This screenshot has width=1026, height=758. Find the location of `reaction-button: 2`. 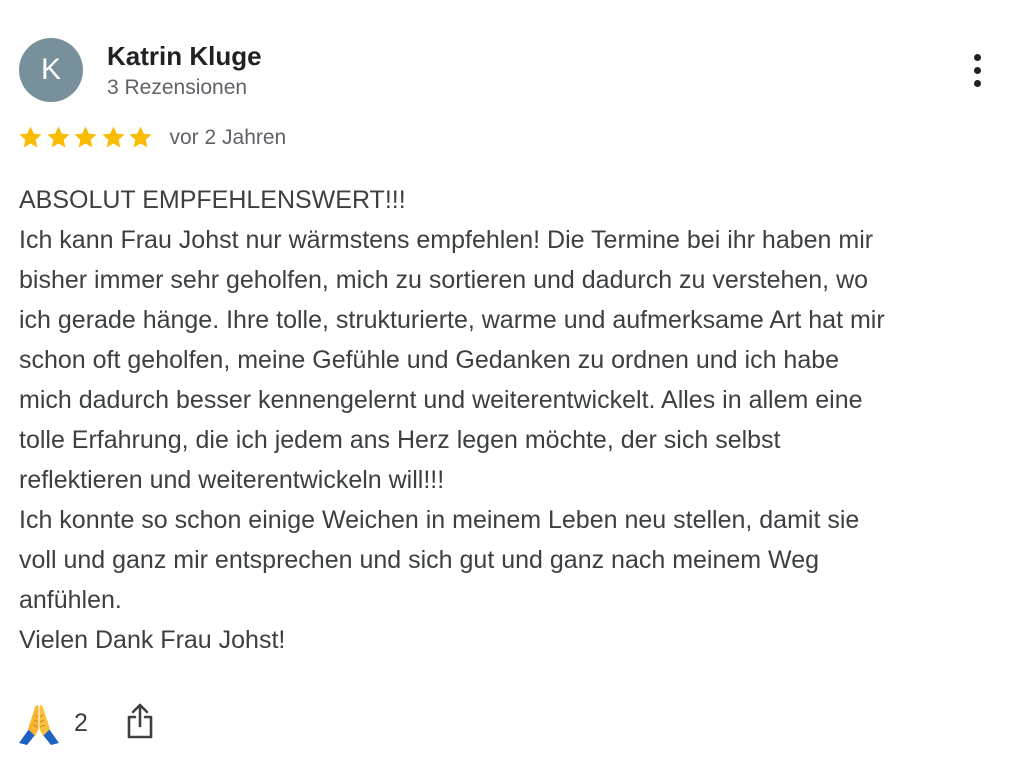

reaction-button: 2 is located at coordinates (51, 723).